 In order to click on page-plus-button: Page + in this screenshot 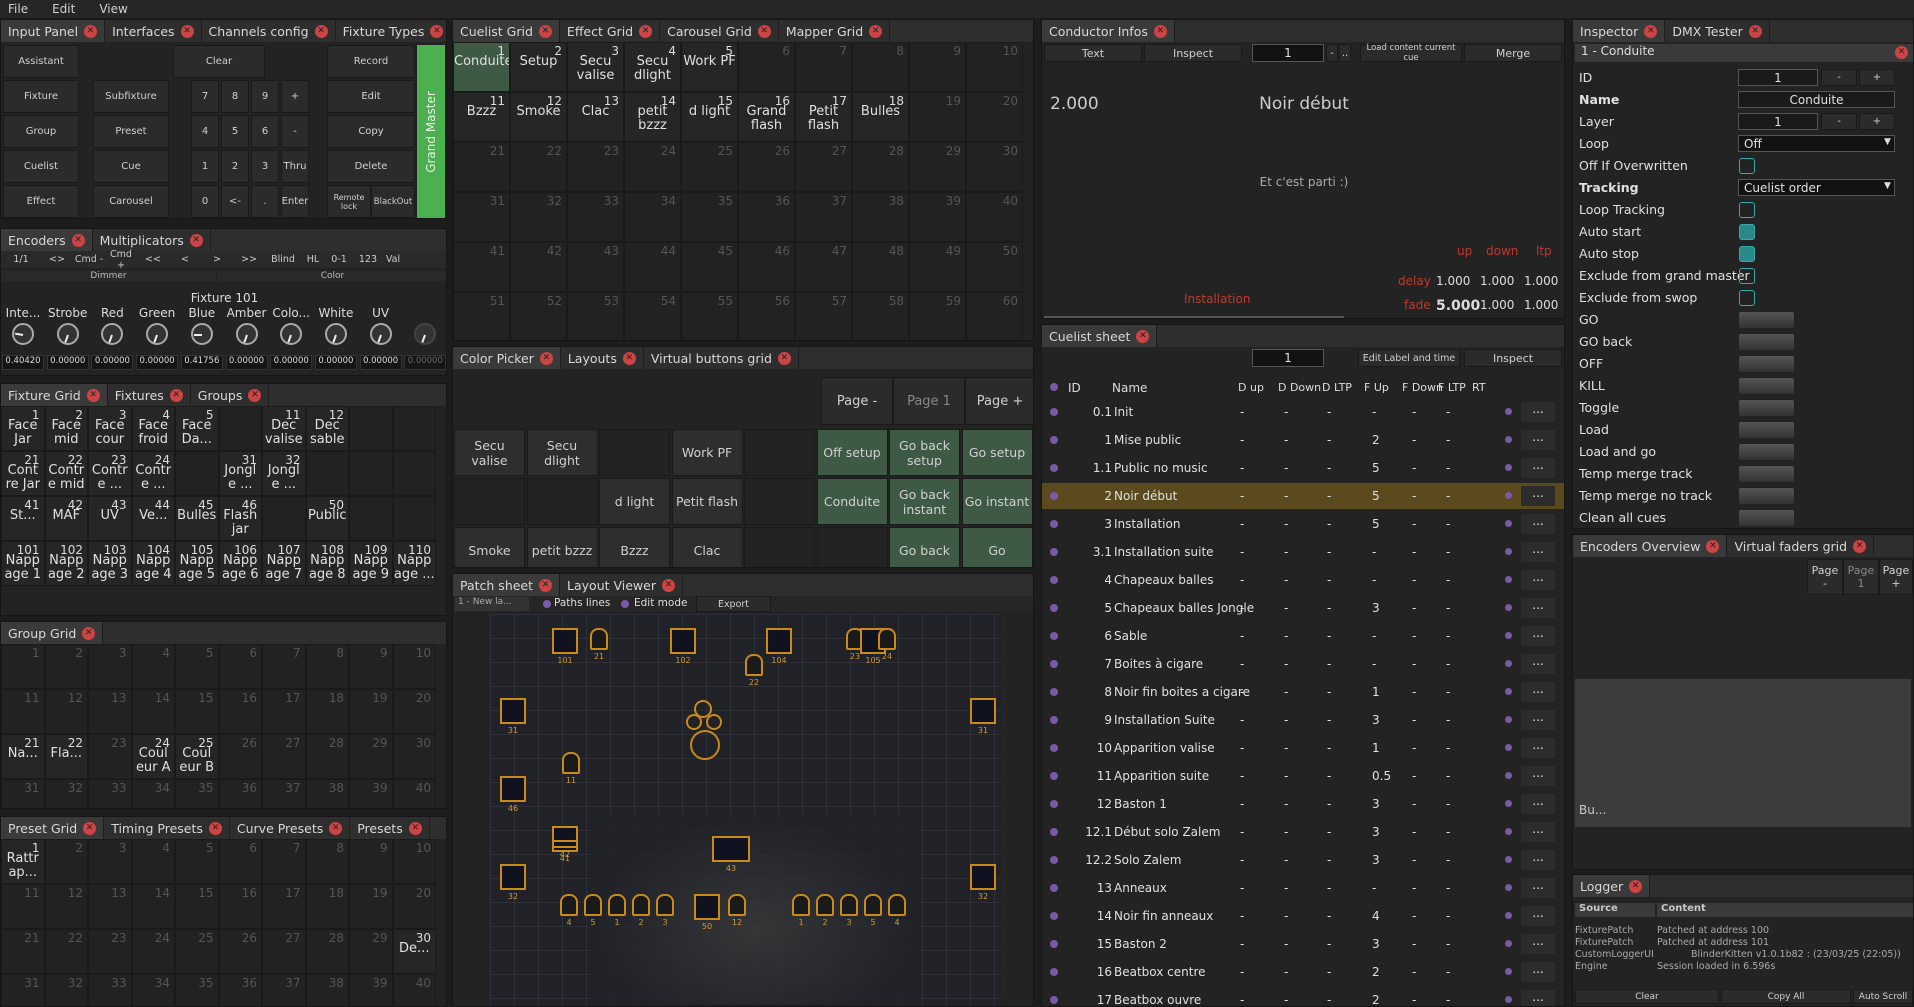, I will do `click(1896, 577)`.